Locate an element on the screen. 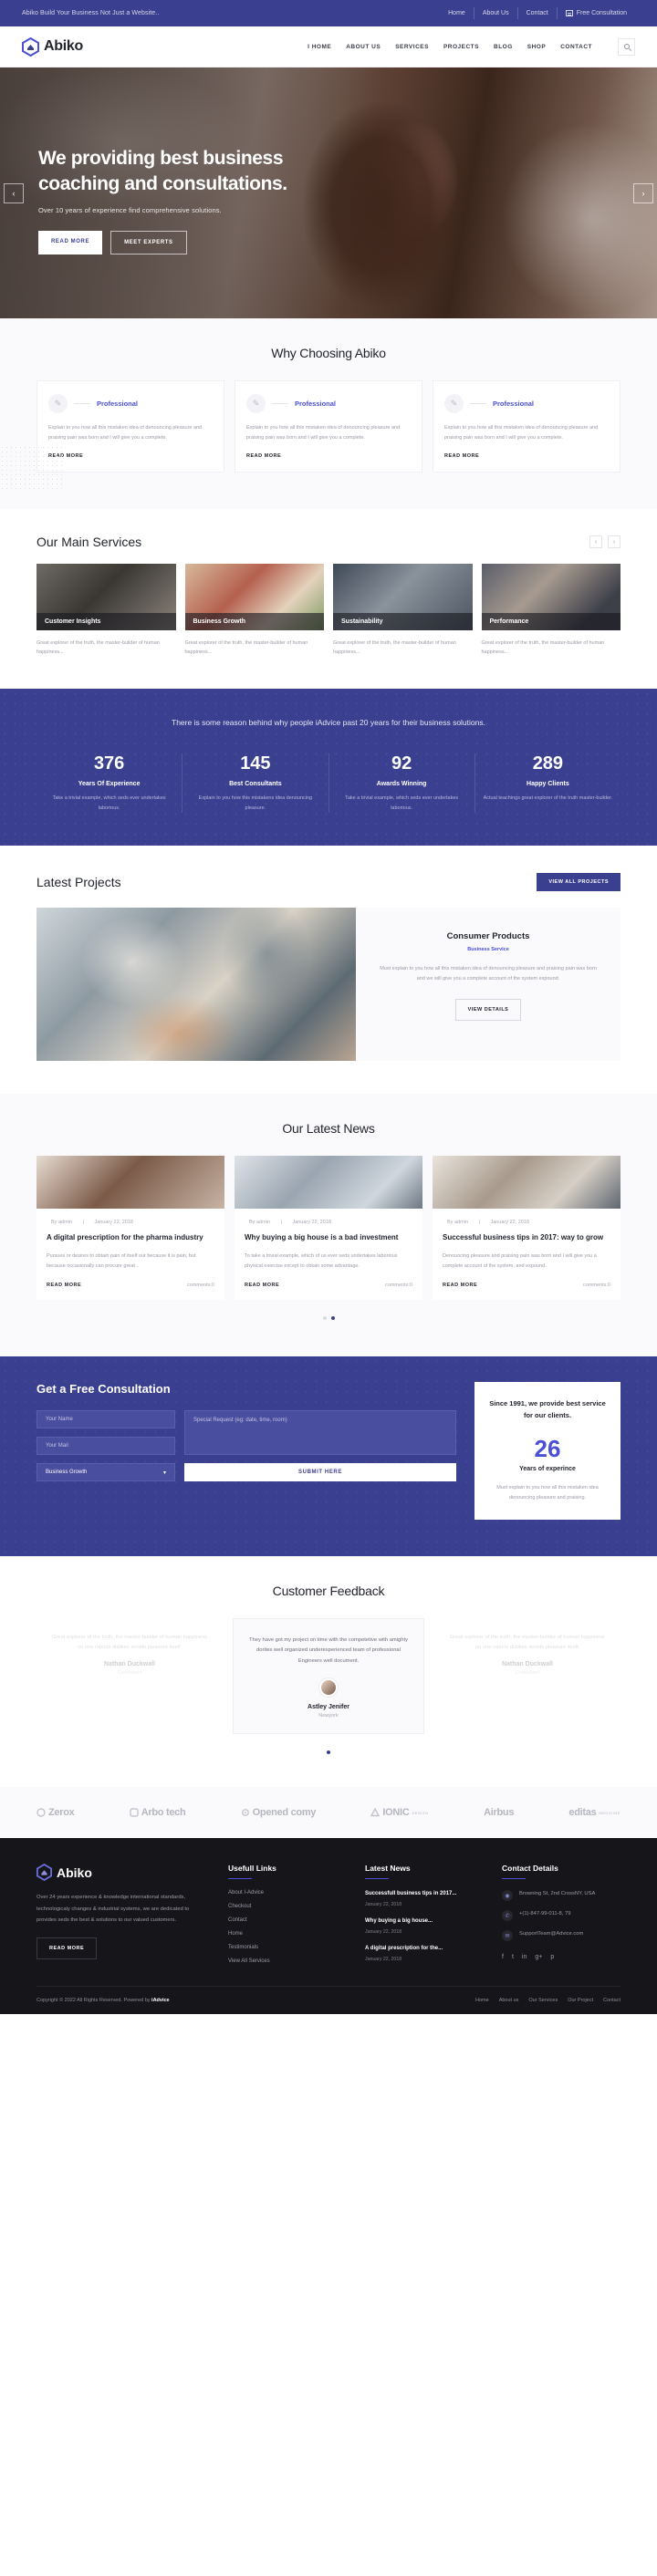 Image resolution: width=657 pixels, height=2576 pixels. topbar-link-about: About Us is located at coordinates (495, 13).